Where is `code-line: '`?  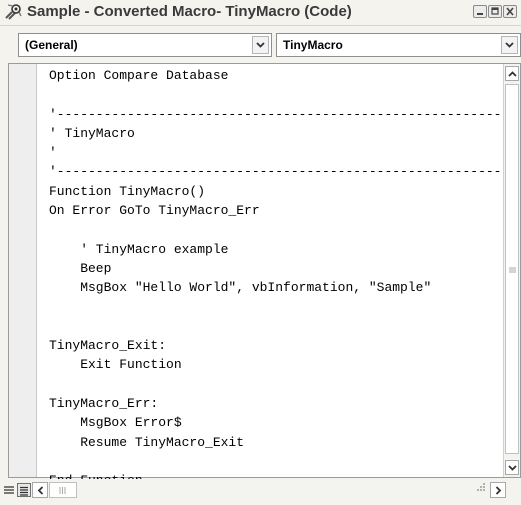 code-line: ' is located at coordinates (276, 152).